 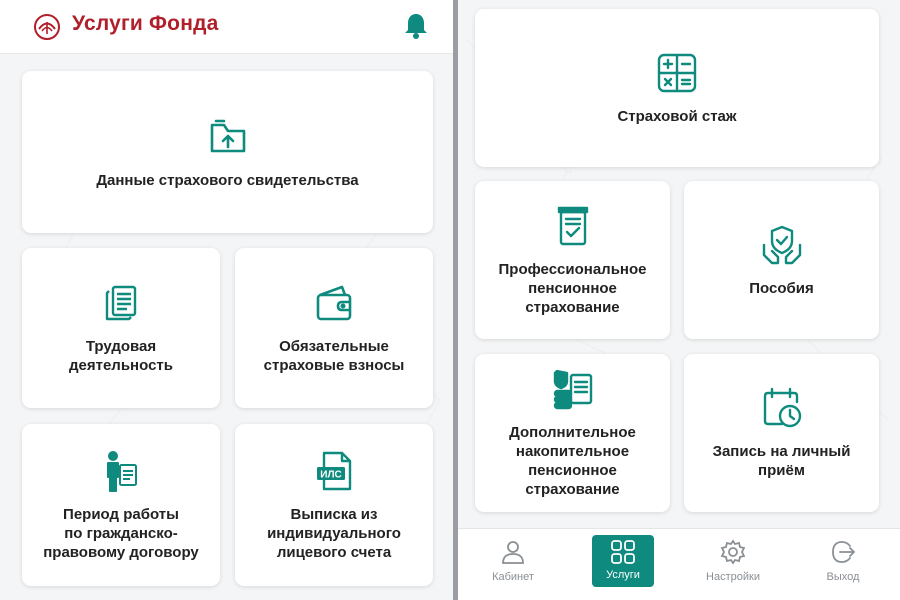 I want to click on nav-label: Настройки, so click(x=733, y=577).